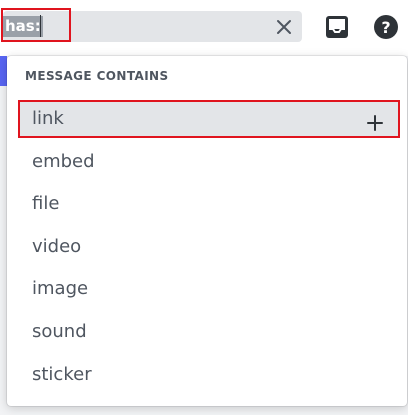  I want to click on close-icon, so click(284, 27).